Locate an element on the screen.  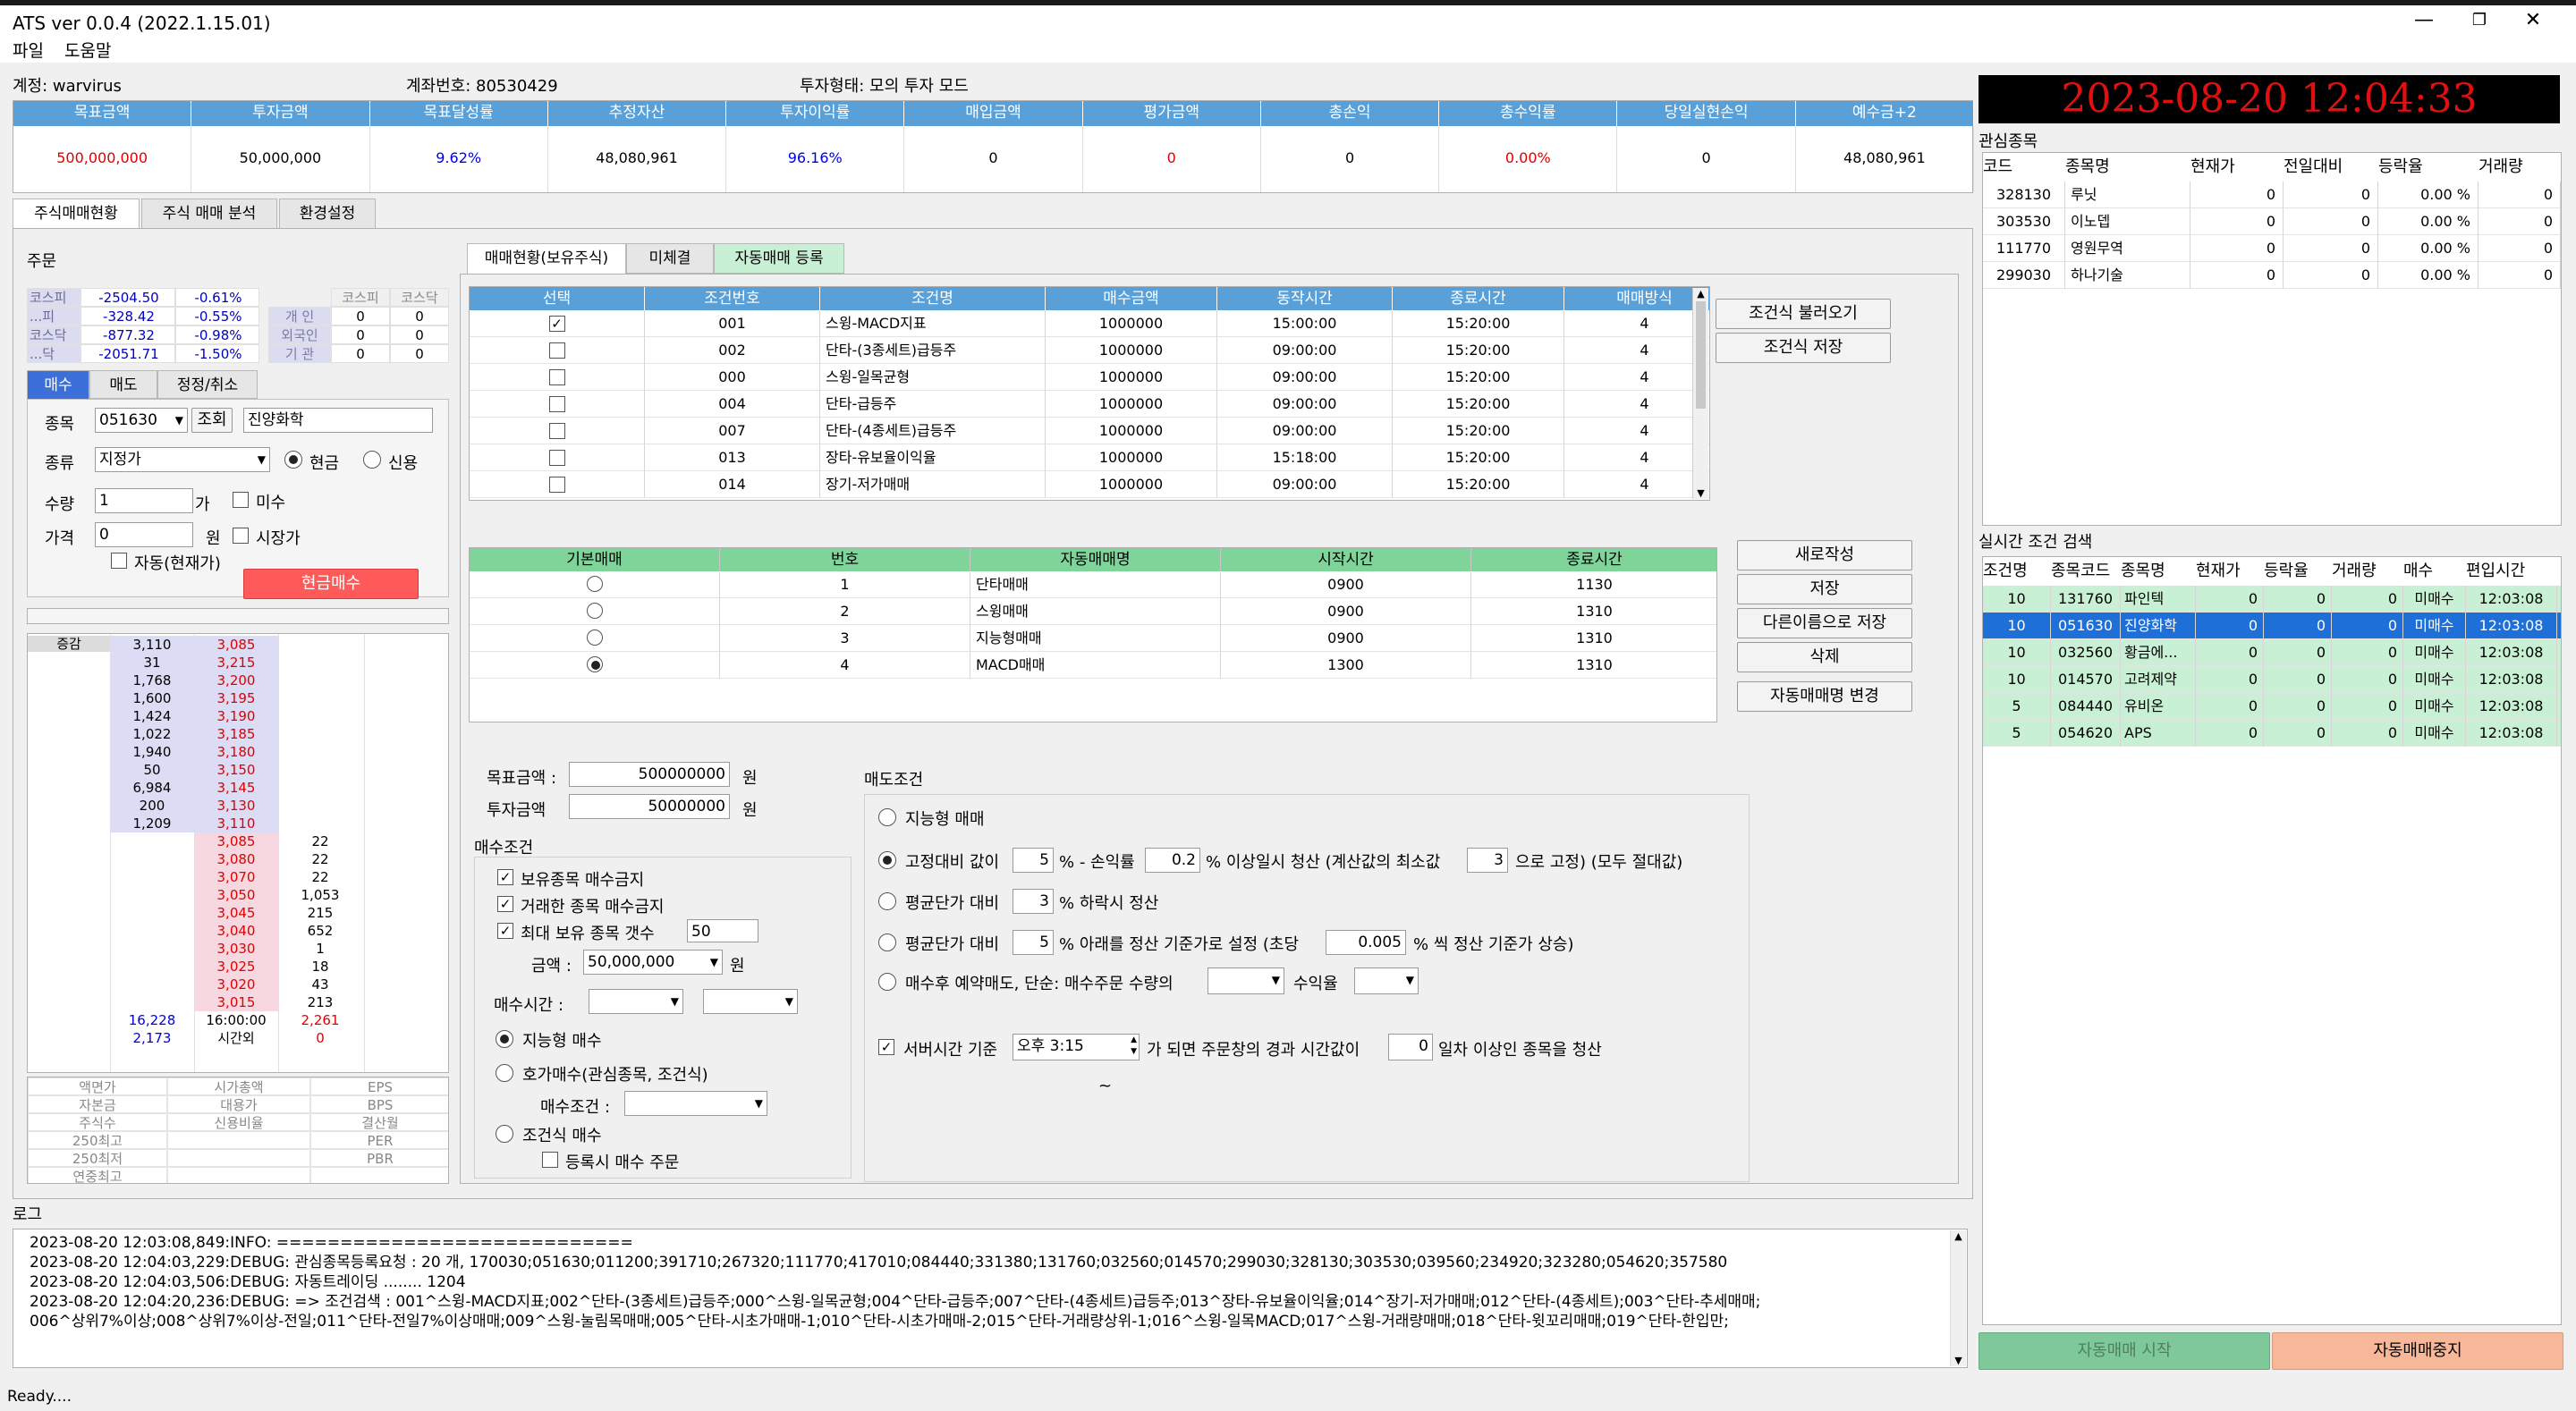
avg-base-radio is located at coordinates (887, 943).